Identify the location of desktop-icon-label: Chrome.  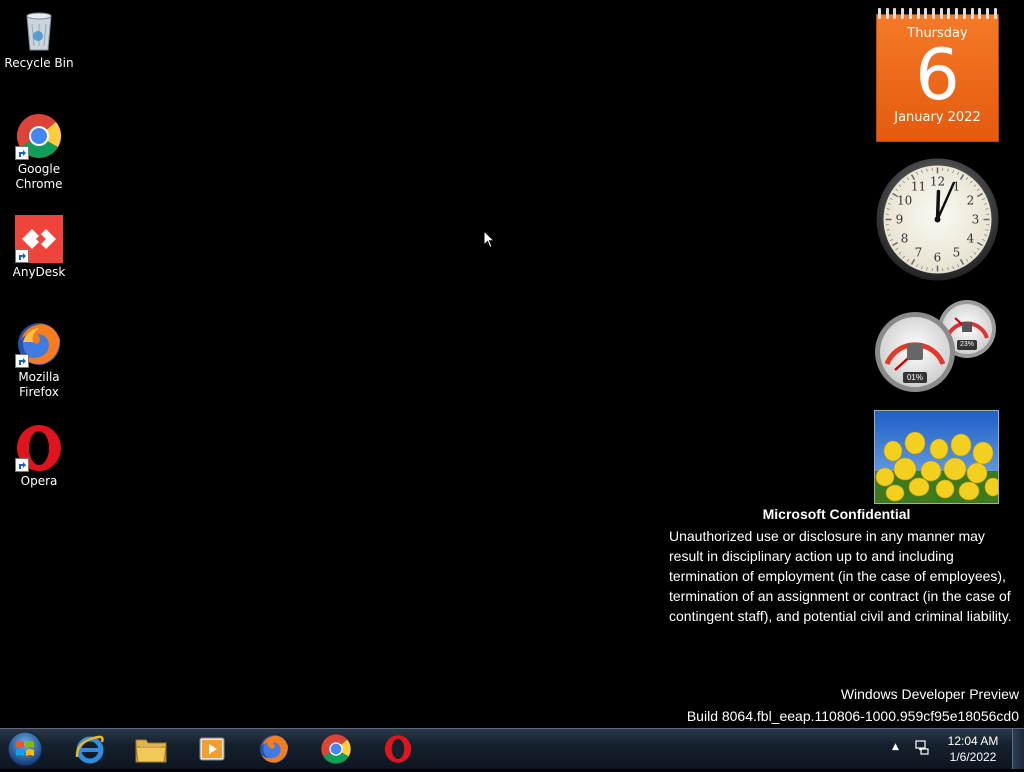
(39, 184).